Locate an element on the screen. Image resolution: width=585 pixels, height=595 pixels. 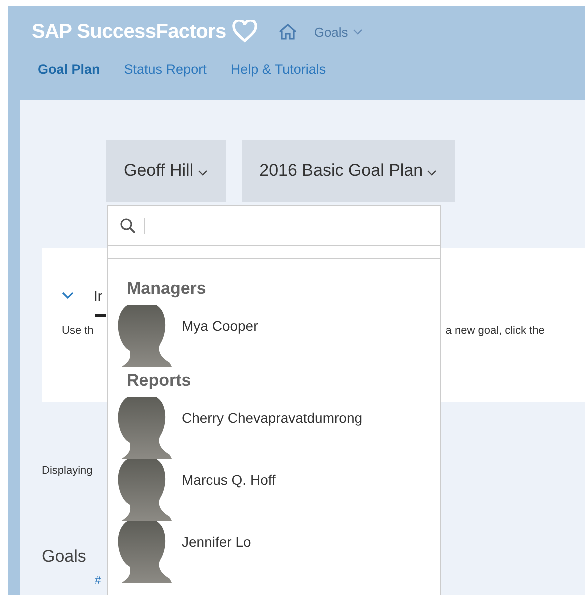
column-header: # is located at coordinates (98, 581).